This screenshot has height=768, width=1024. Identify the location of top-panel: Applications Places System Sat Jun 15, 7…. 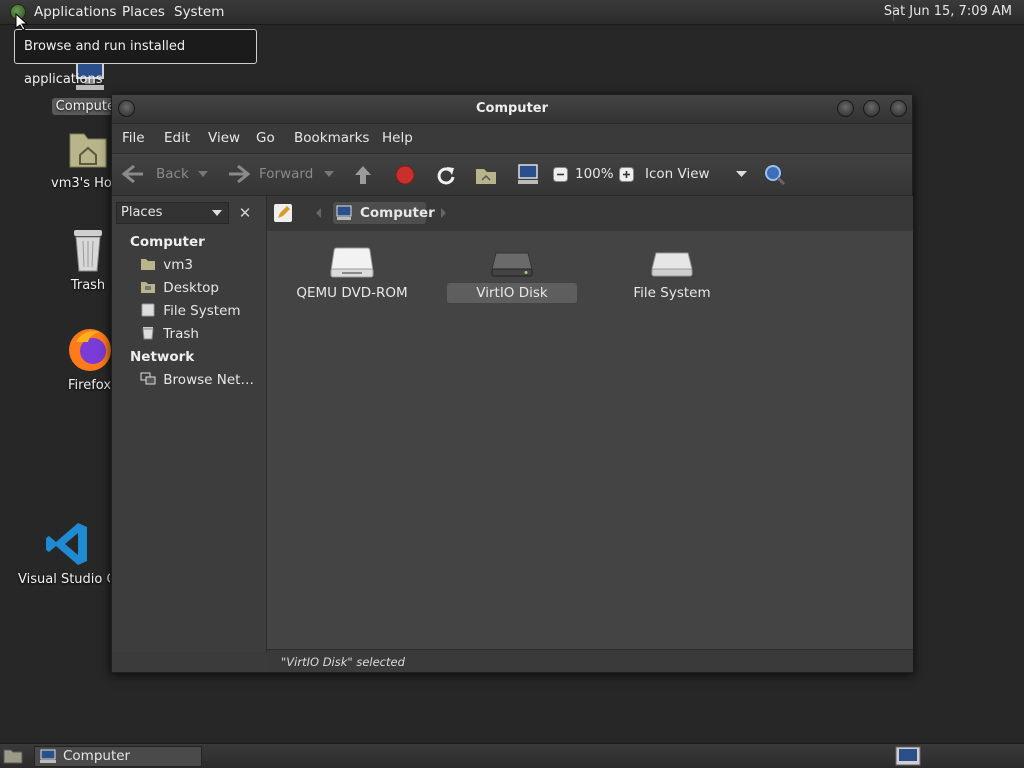
(512, 12).